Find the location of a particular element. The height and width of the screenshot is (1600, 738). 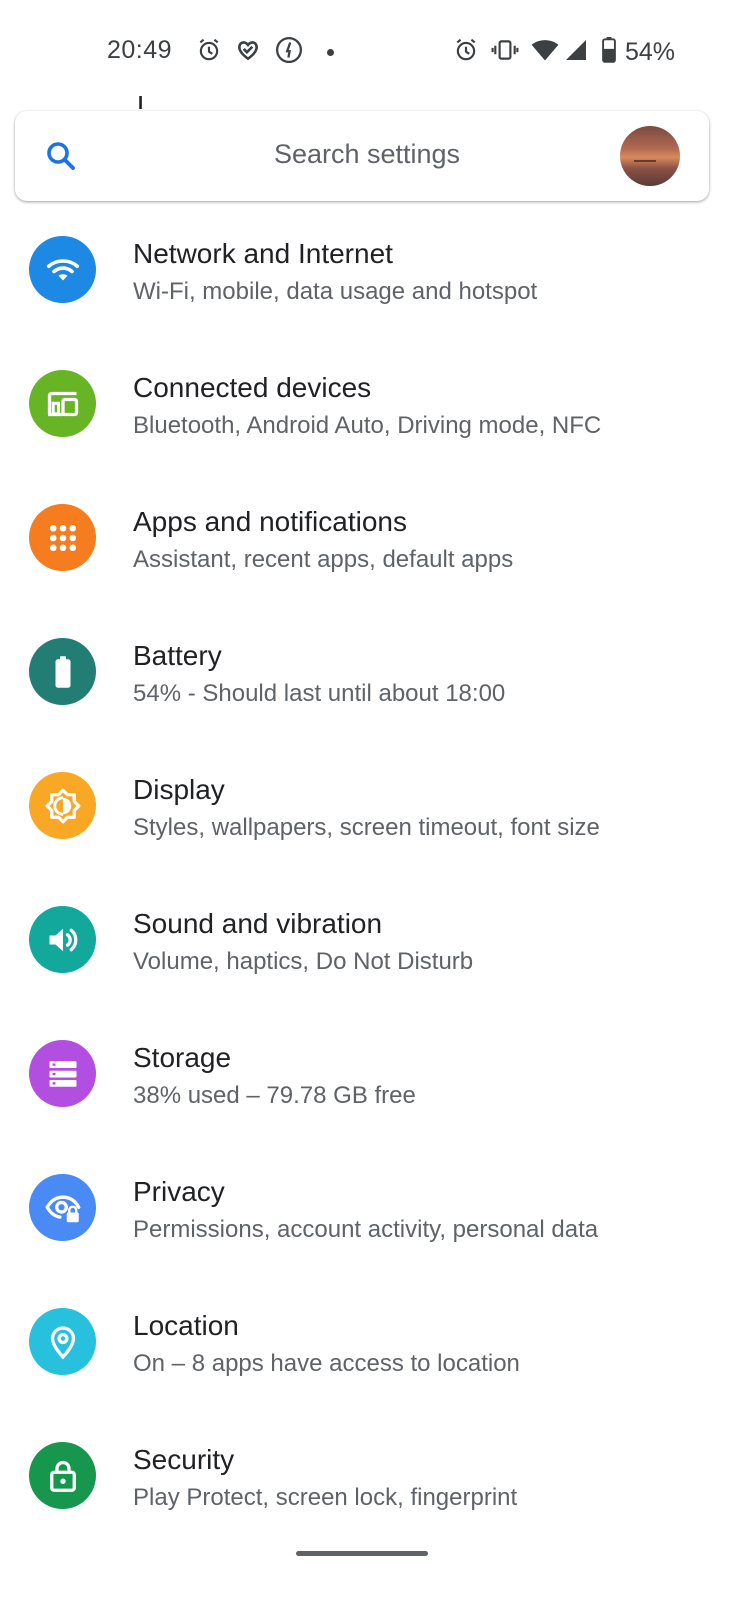

lock-icon is located at coordinates (62, 1475).